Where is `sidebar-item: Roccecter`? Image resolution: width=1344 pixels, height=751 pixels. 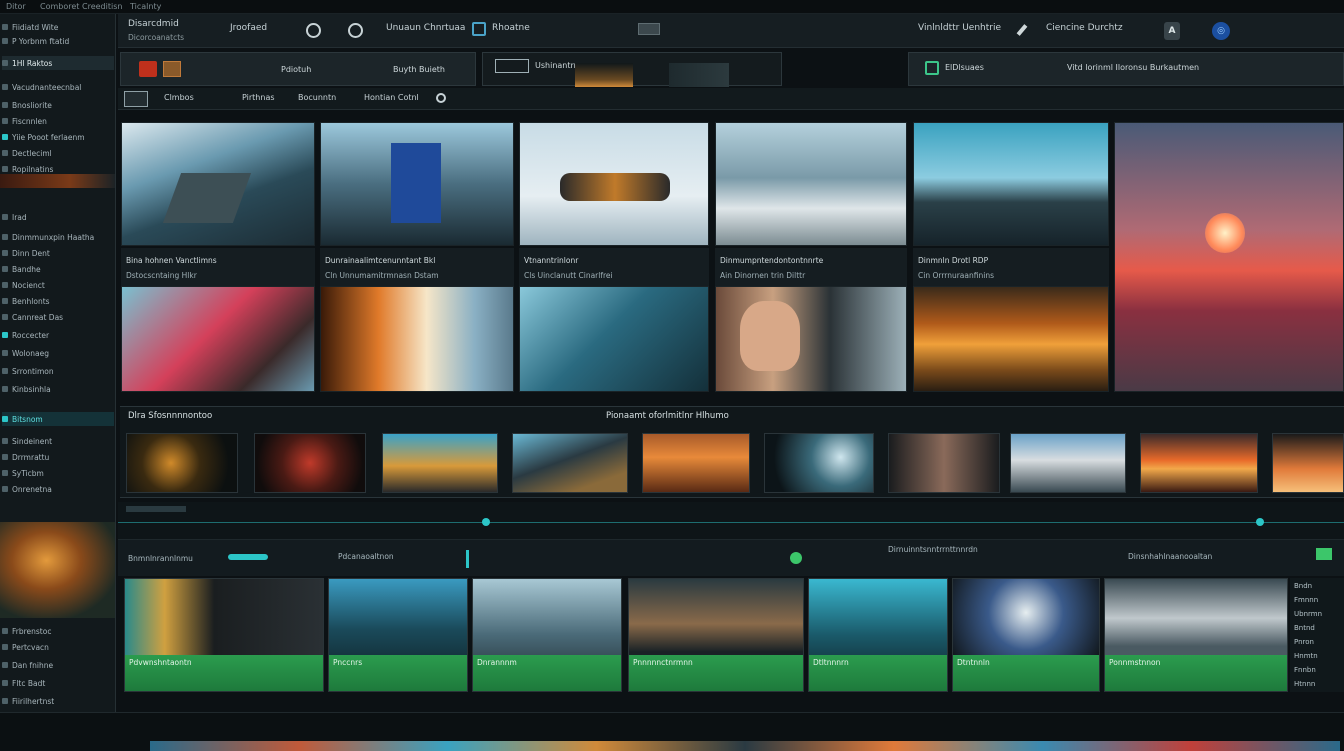 sidebar-item: Roccecter is located at coordinates (58, 335).